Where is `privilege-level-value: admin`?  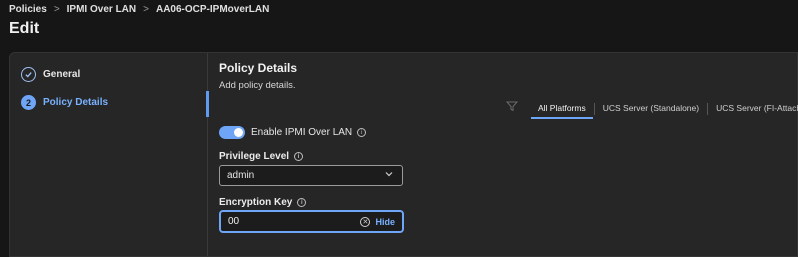
privilege-level-value: admin is located at coordinates (241, 175).